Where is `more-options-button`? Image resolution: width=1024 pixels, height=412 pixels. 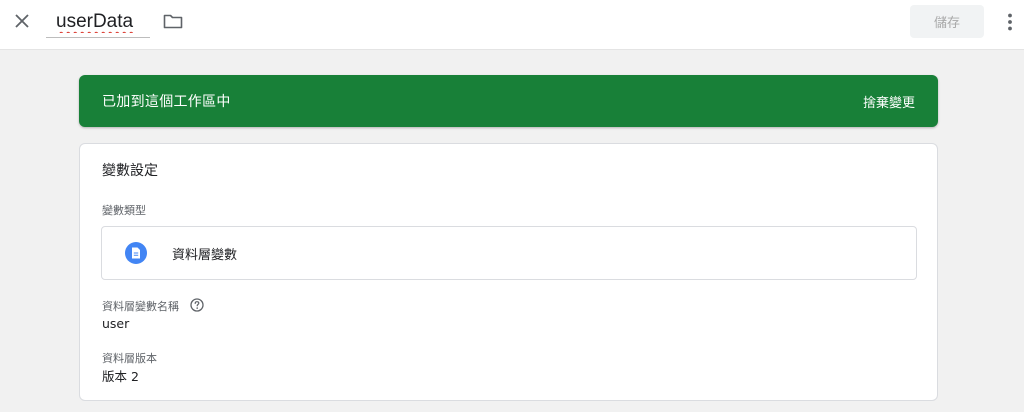
more-options-button is located at coordinates (1010, 22).